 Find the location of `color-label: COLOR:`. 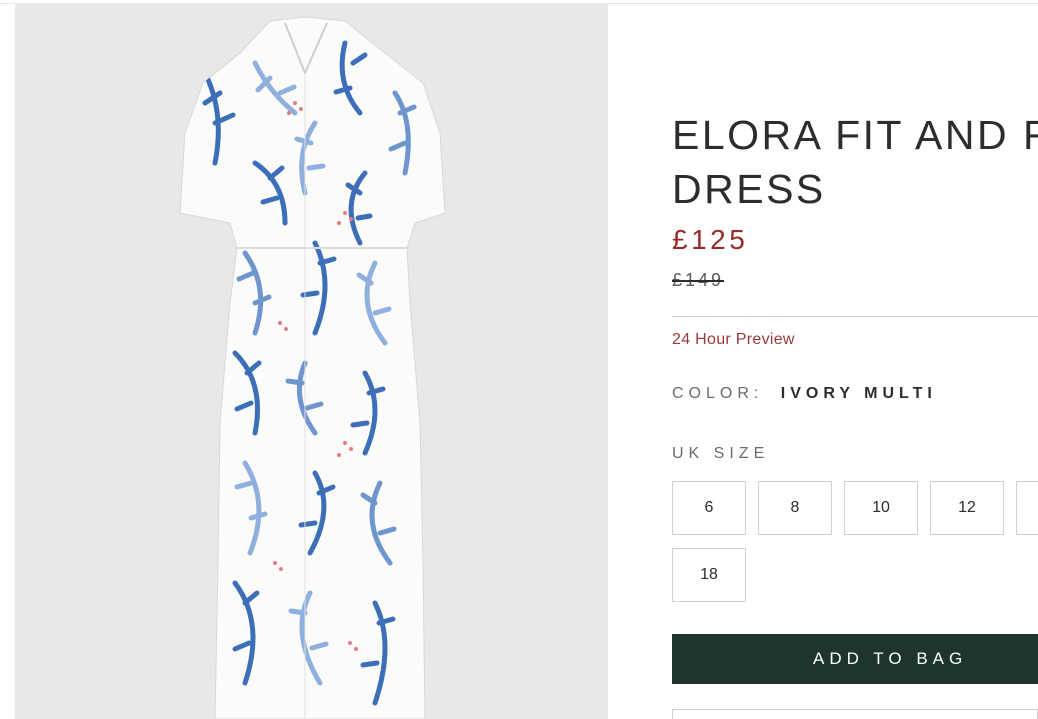

color-label: COLOR: is located at coordinates (718, 393).